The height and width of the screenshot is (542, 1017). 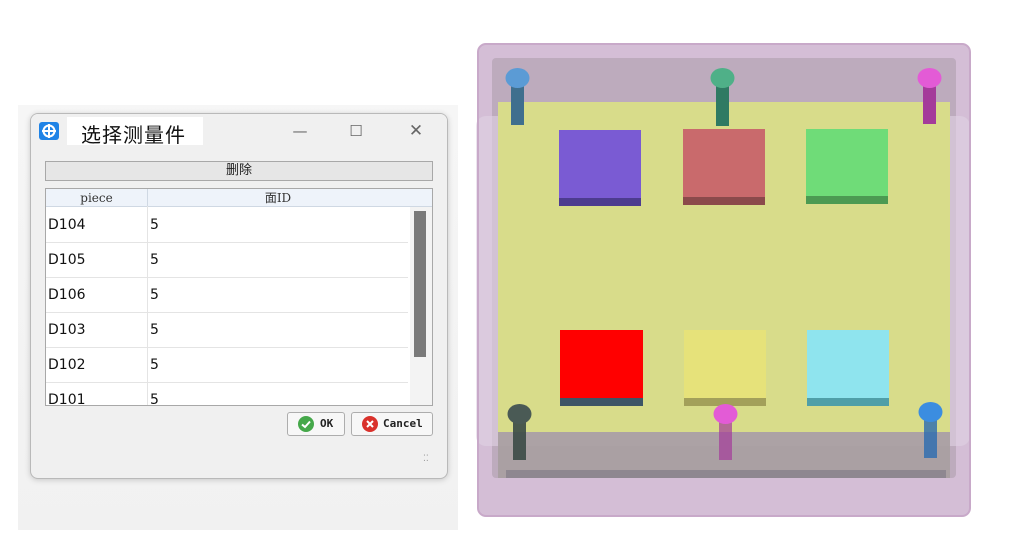 What do you see at coordinates (227, 260) in the screenshot?
I see `table-row: D105 5` at bounding box center [227, 260].